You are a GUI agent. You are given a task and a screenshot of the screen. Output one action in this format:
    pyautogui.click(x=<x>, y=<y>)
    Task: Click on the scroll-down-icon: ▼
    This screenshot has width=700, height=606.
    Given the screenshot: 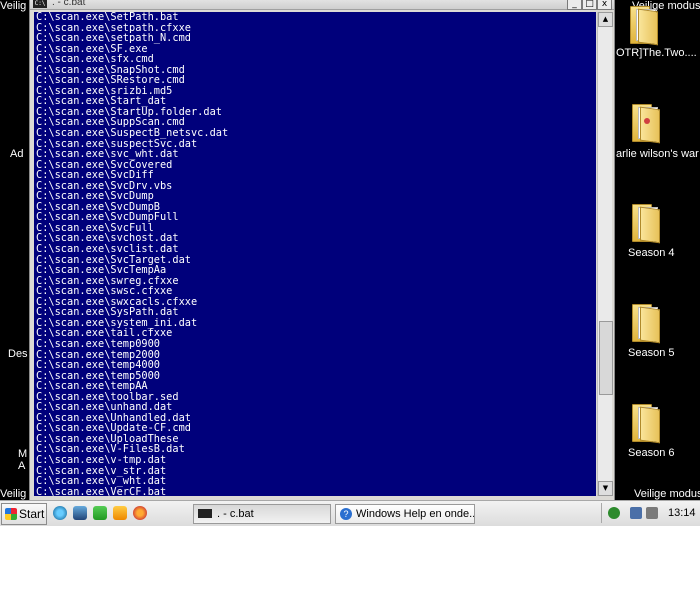 What is the action you would take?
    pyautogui.click(x=605, y=488)
    